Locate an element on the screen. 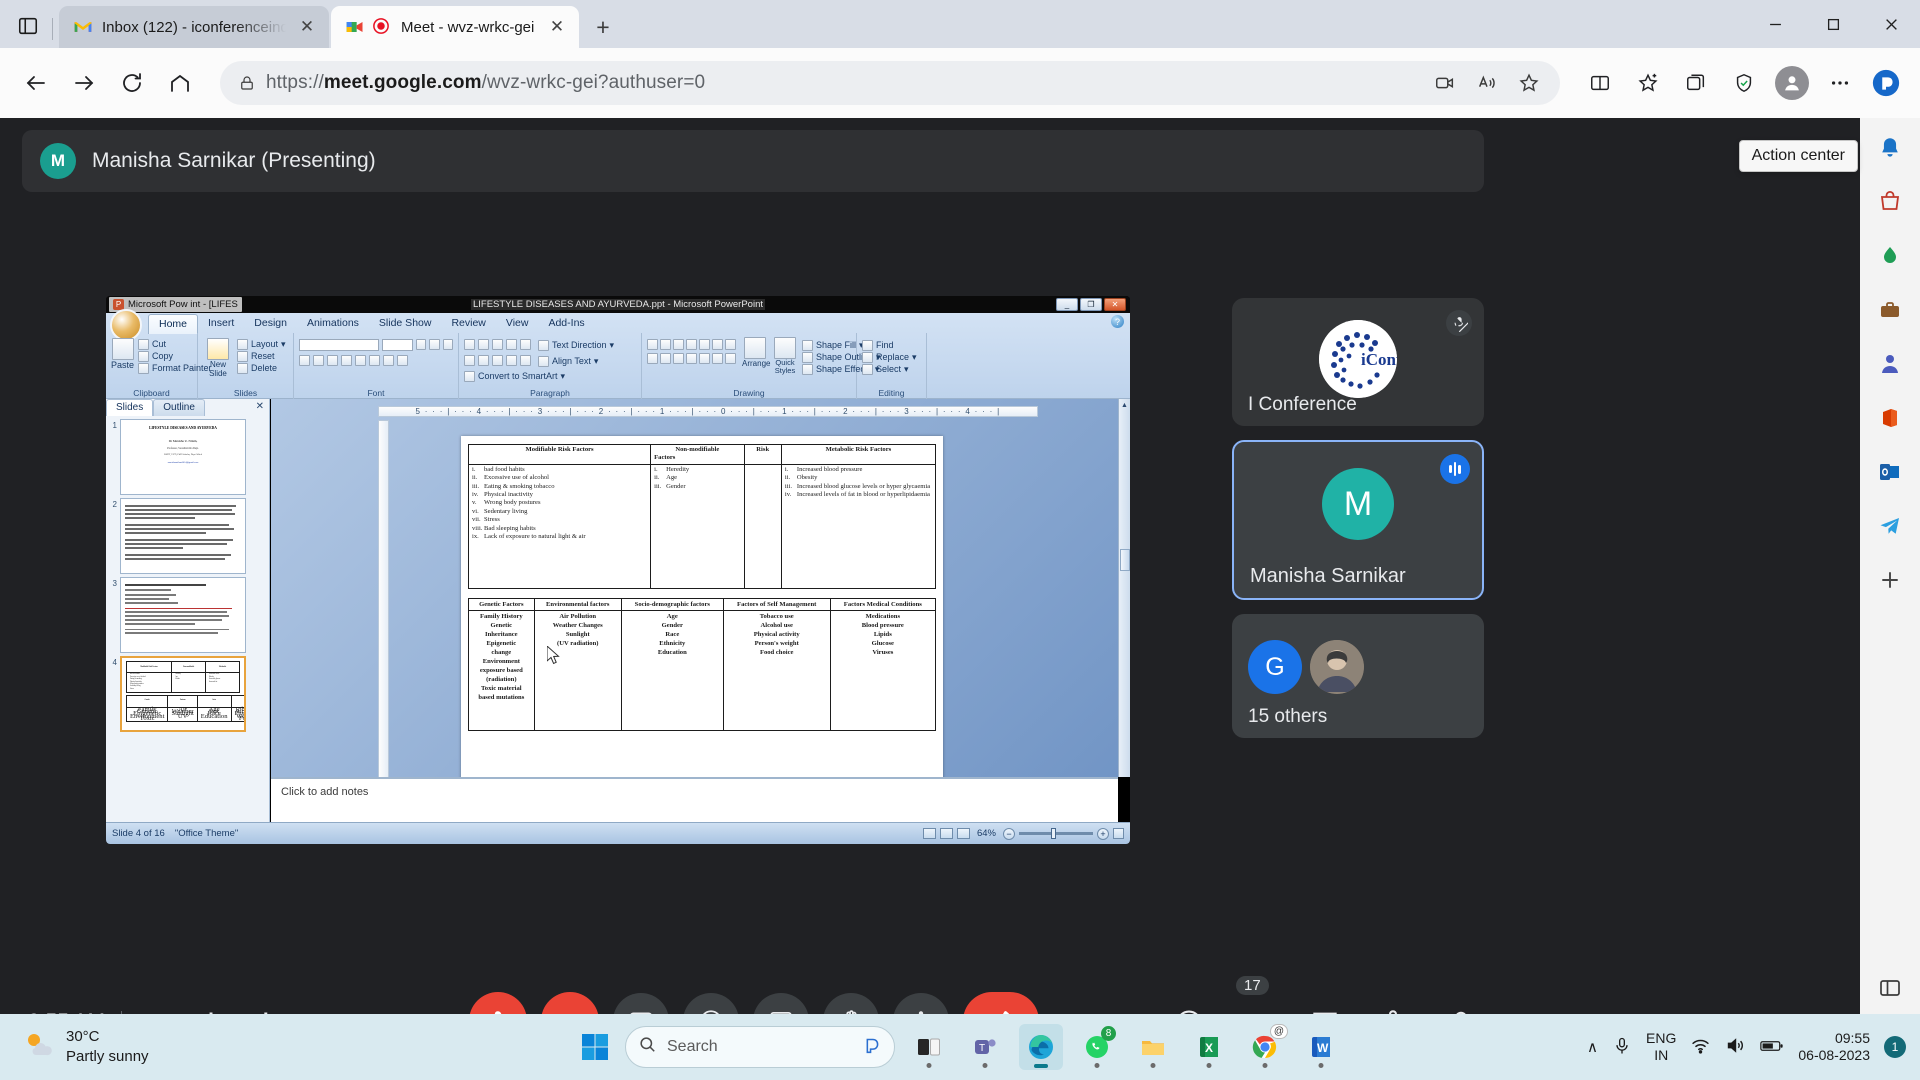 The width and height of the screenshot is (1920, 1080). align-right-icon is located at coordinates (497, 360).